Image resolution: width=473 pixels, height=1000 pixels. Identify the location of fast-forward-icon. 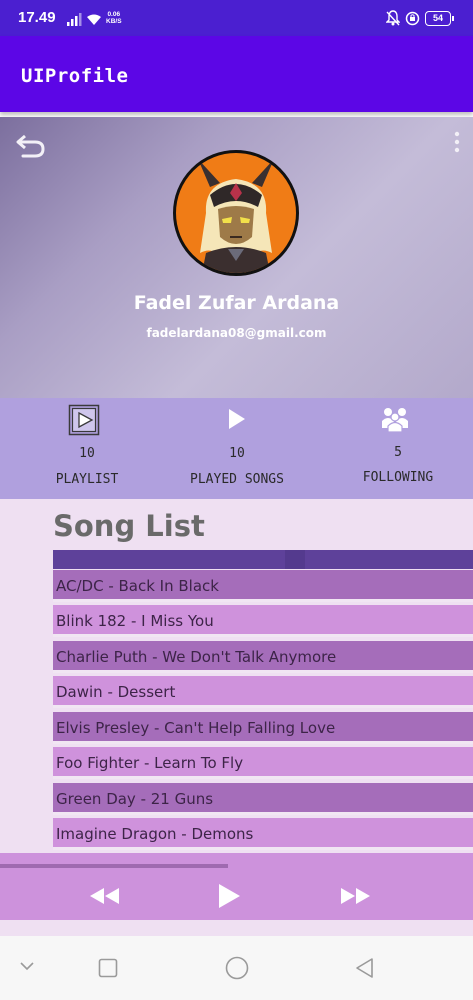
(355, 896).